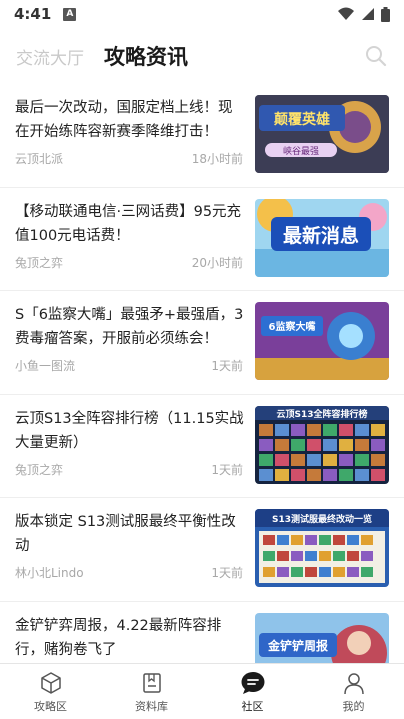  I want to click on bottom-tab-bar: 攻略区 资料库 社区 我的, so click(202, 691).